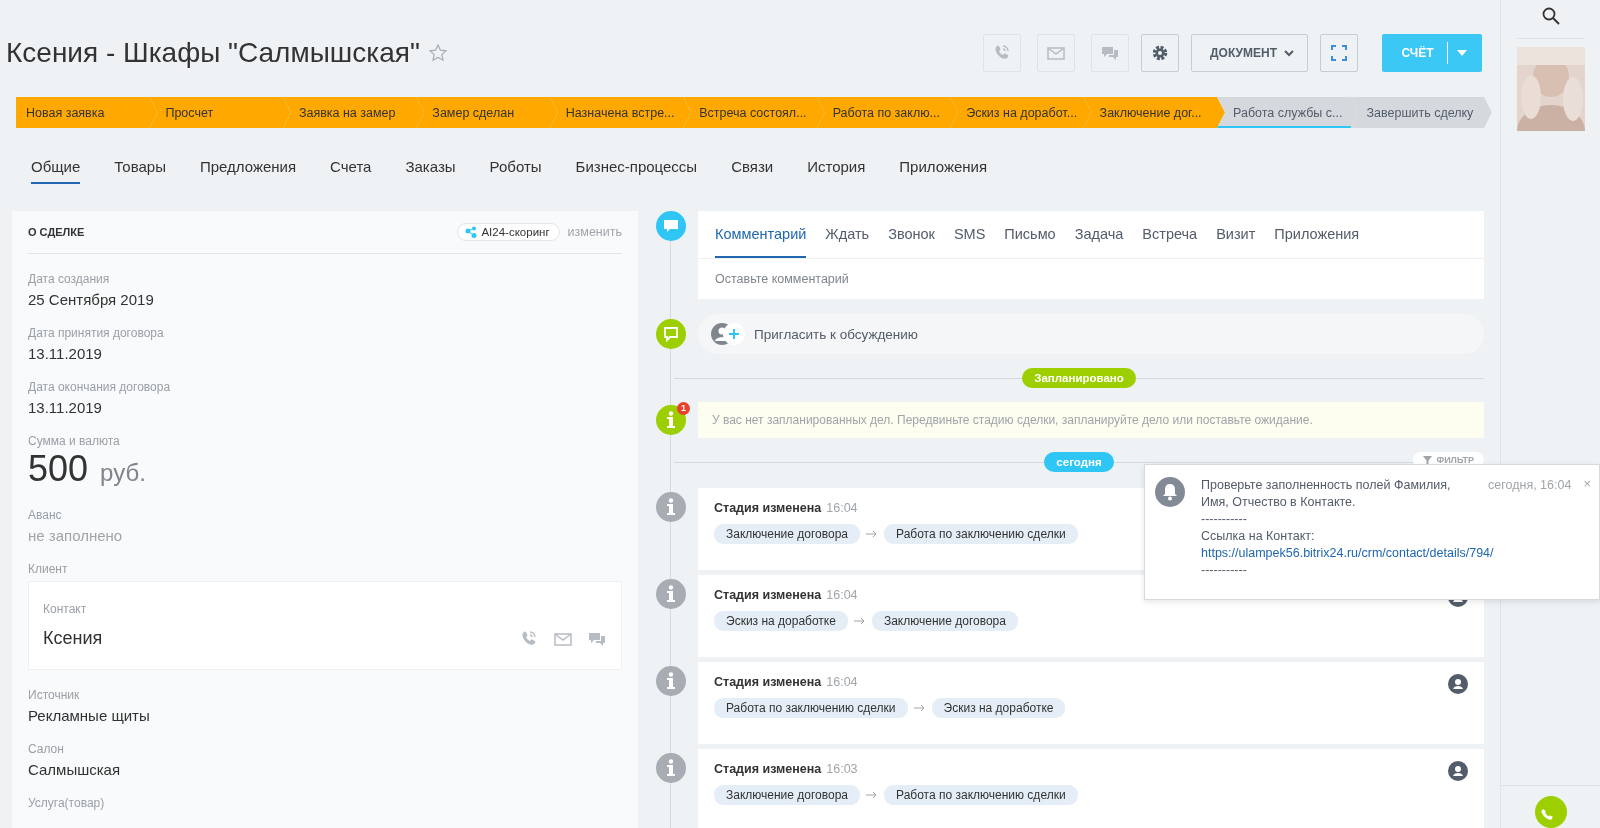  I want to click on tab: Счета, so click(351, 171).